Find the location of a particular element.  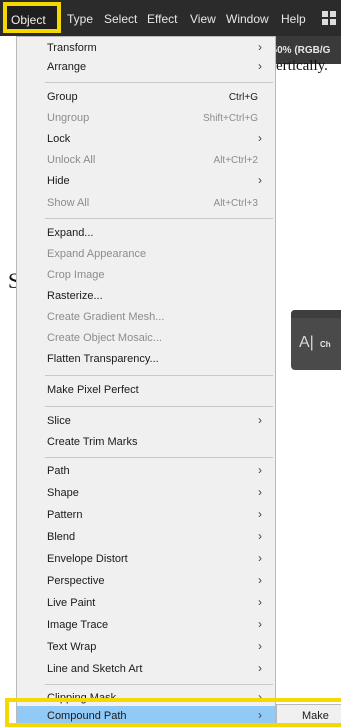

menu-item-shortcut: Shift+Ctrl+G is located at coordinates (230, 118).